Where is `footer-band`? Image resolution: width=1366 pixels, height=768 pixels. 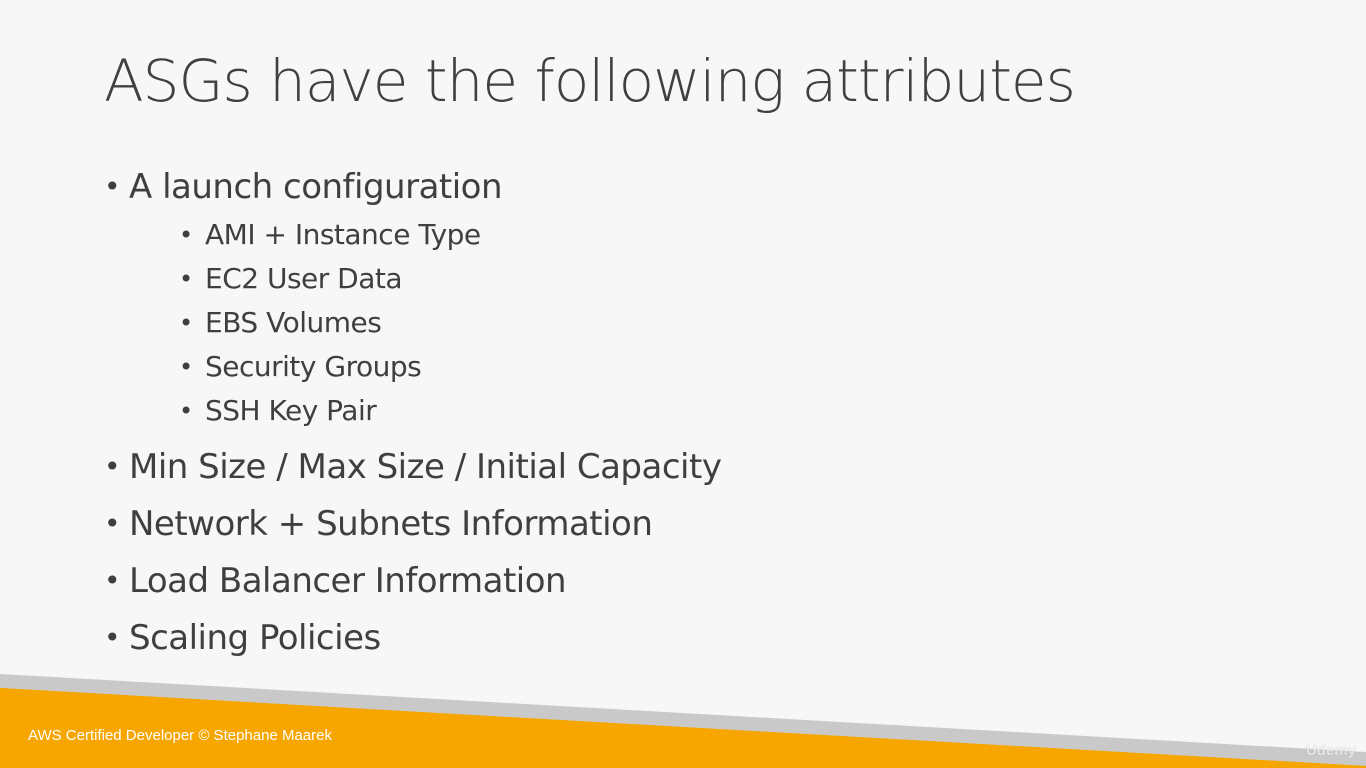 footer-band is located at coordinates (683, 721).